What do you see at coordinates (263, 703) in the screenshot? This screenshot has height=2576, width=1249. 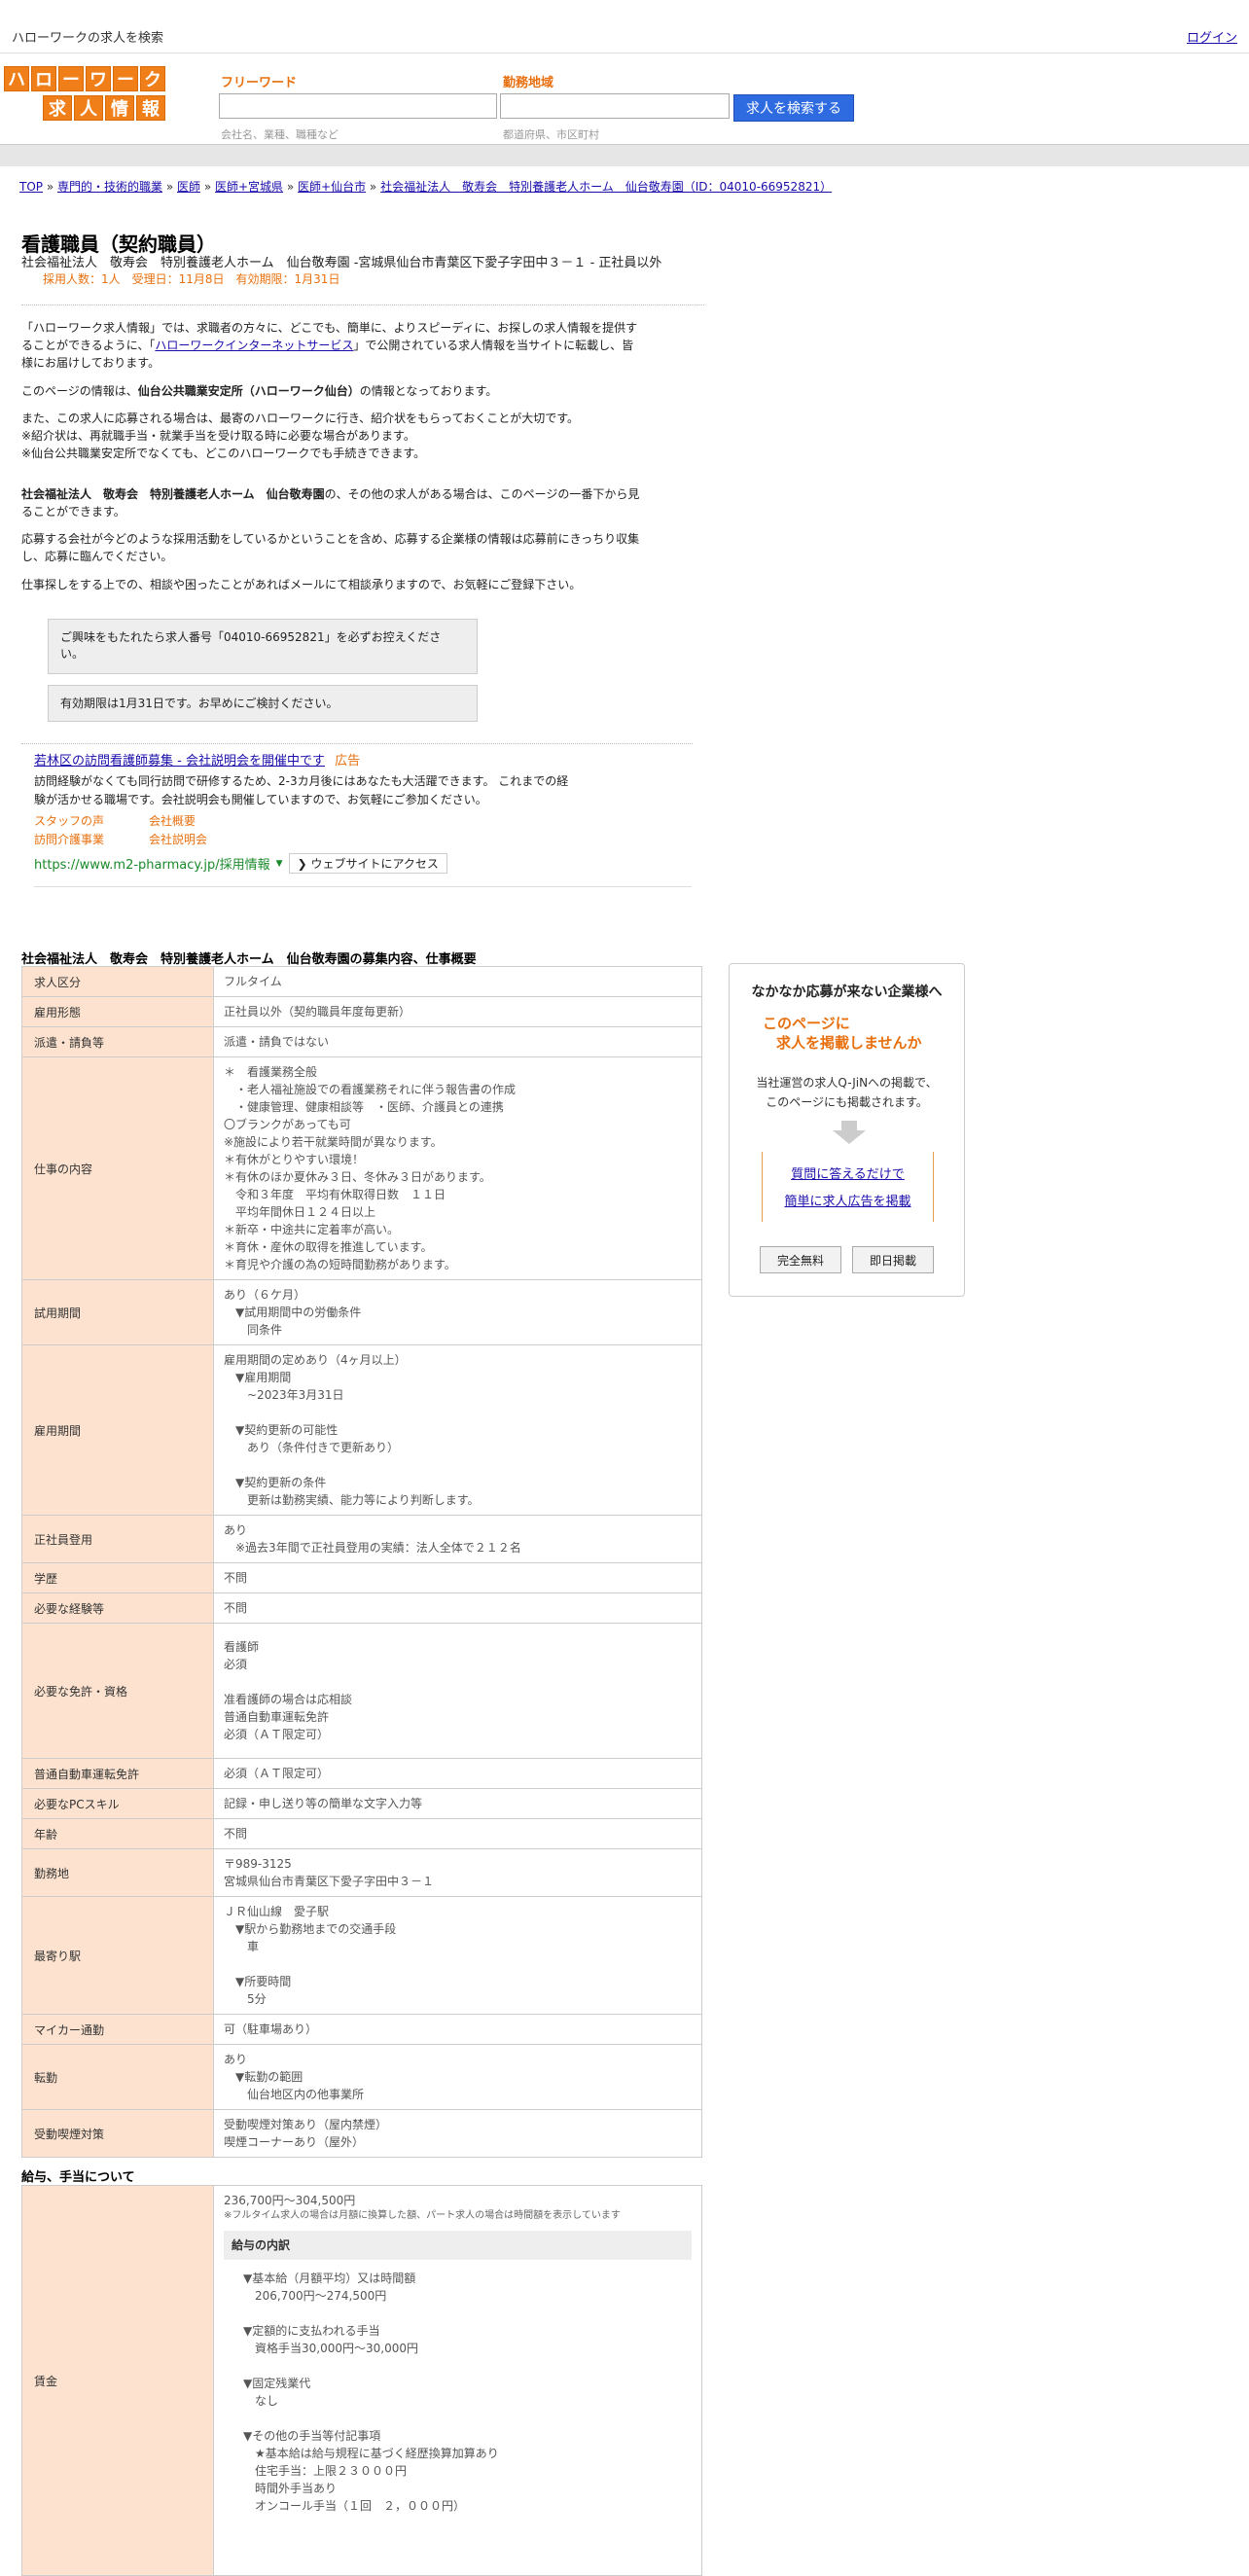 I see `notice-box-deadline: 有効期限は1月31日です。お早めにご検討ください。` at bounding box center [263, 703].